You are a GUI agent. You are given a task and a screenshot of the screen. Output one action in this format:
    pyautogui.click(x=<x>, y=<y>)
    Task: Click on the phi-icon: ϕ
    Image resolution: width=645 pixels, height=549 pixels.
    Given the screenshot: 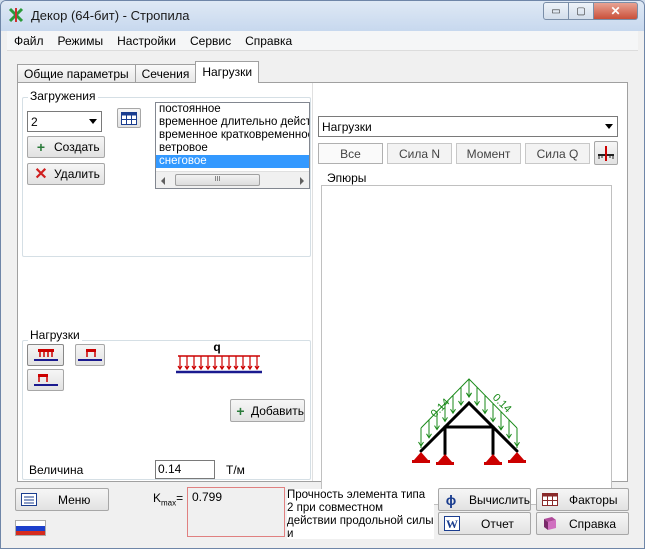 What is the action you would take?
    pyautogui.click(x=451, y=499)
    